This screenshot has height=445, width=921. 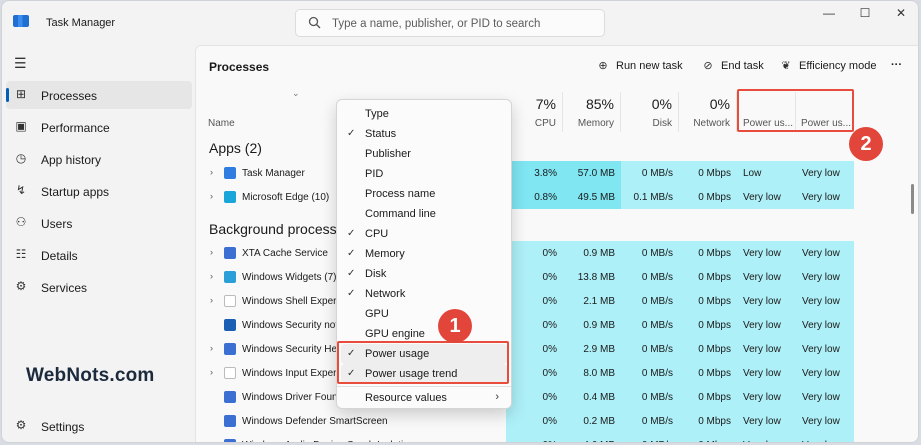 I want to click on annotation-badge-1: 1, so click(x=455, y=326).